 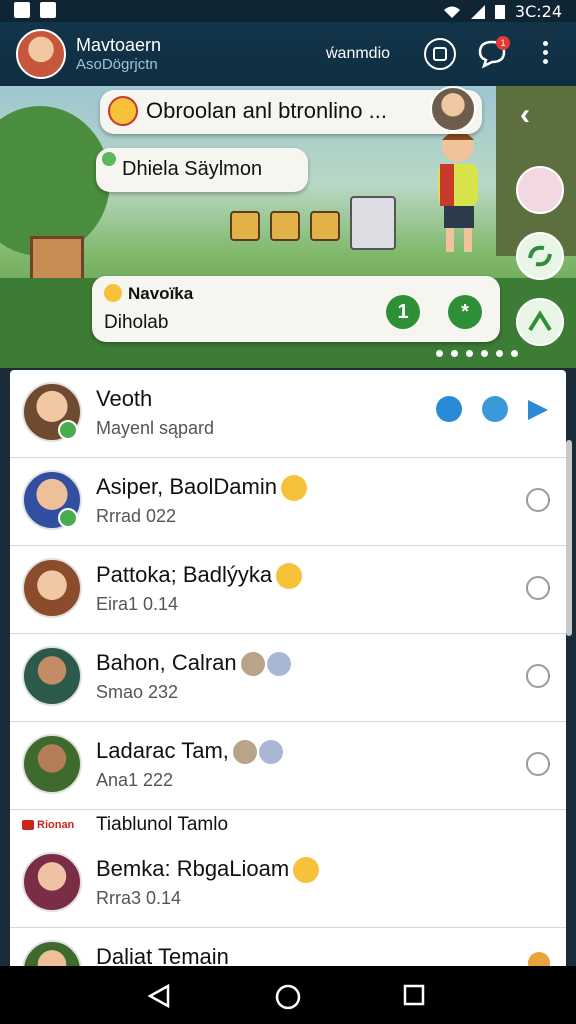 I want to click on profile-avatar, so click(x=41, y=54).